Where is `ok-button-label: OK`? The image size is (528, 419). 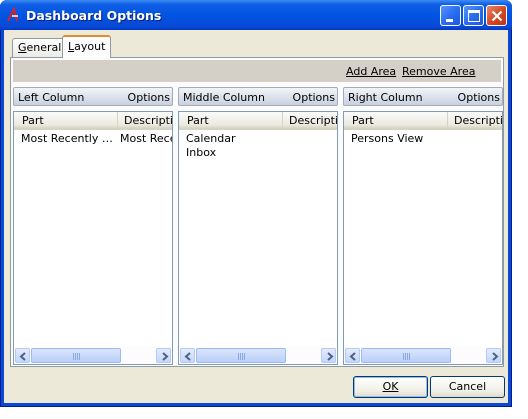
ok-button-label: OK is located at coordinates (390, 386).